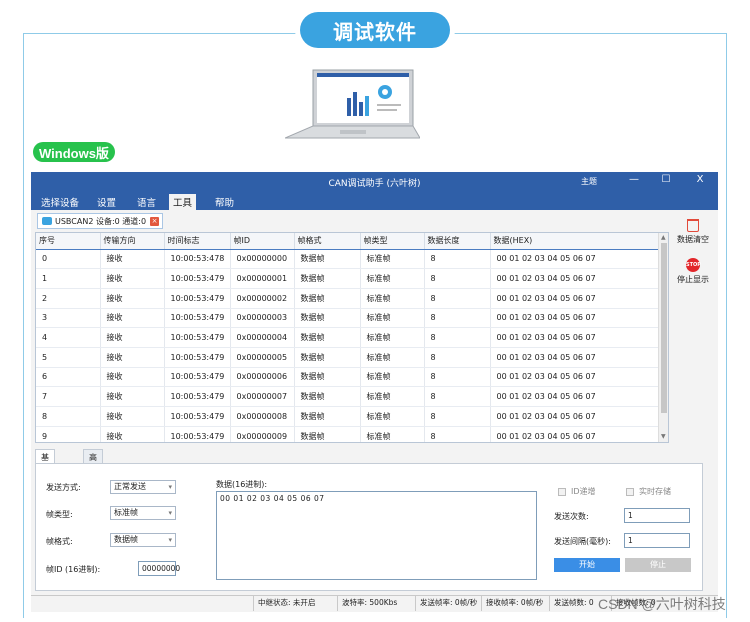 Image resolution: width=750 pixels, height=622 pixels. Describe the element at coordinates (693, 271) in the screenshot. I see `stop-display-button: STOP 停止显示` at that location.